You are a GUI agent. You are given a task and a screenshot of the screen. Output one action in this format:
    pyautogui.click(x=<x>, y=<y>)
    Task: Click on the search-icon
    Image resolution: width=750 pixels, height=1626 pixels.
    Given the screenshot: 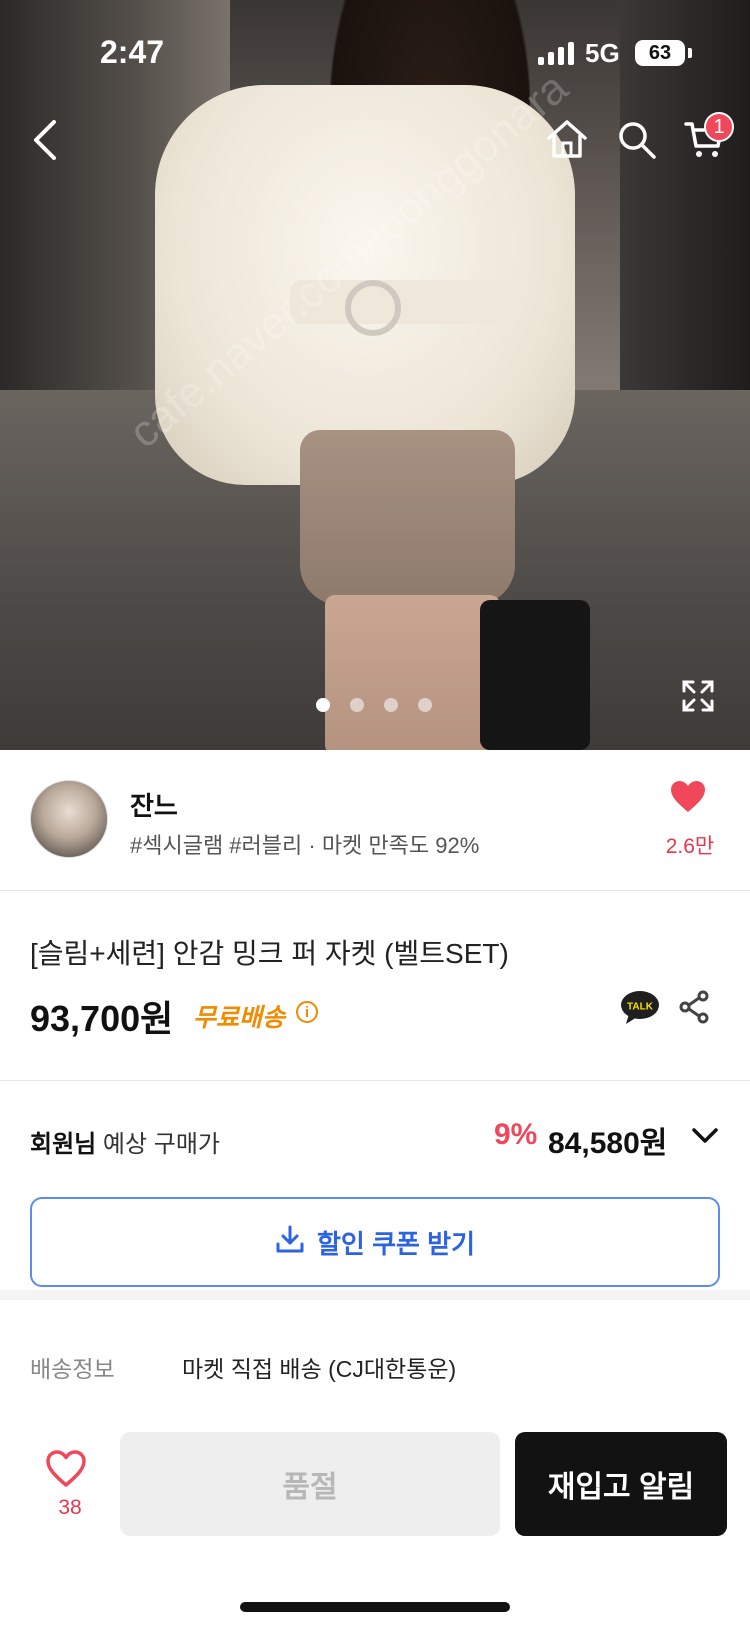 What is the action you would take?
    pyautogui.click(x=637, y=142)
    